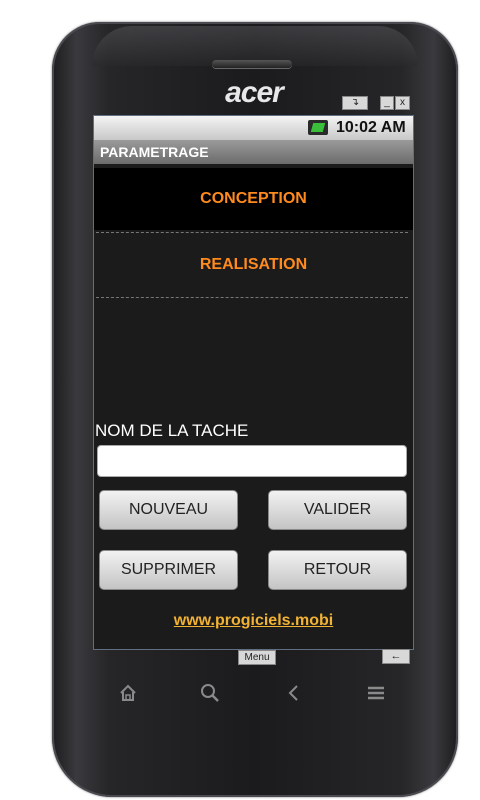  I want to click on app-titlebar: PARAMETRAGE, so click(253, 152).